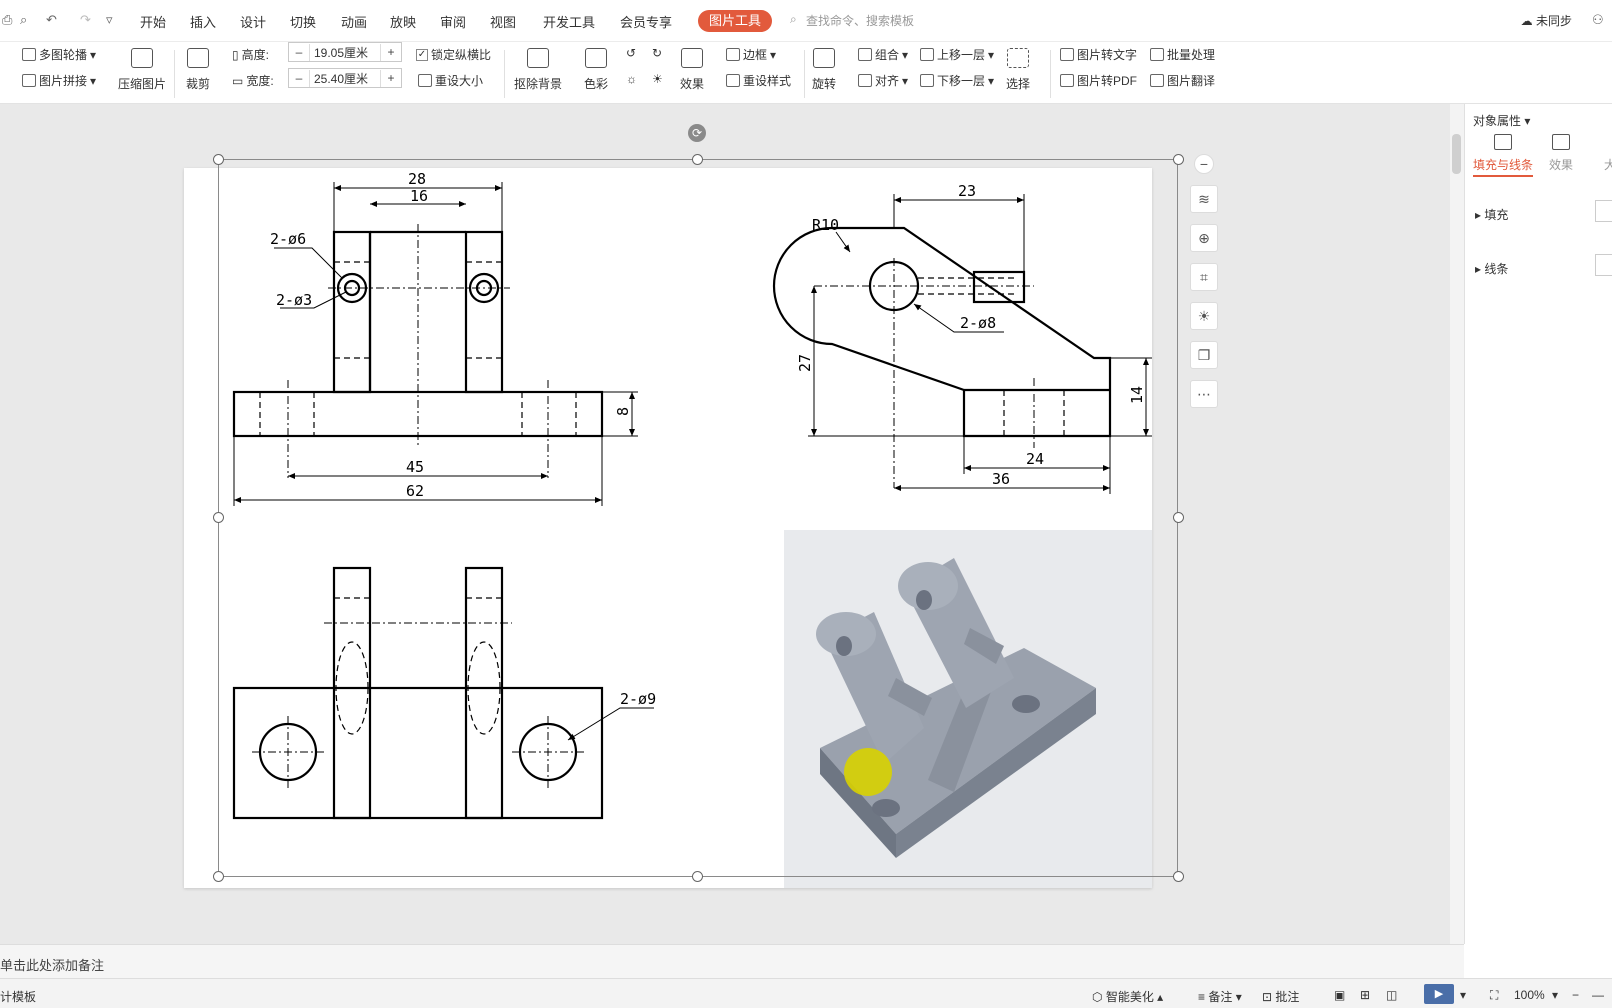 Image resolution: width=1612 pixels, height=1008 pixels. What do you see at coordinates (1603, 211) in the screenshot?
I see `fill-swatch` at bounding box center [1603, 211].